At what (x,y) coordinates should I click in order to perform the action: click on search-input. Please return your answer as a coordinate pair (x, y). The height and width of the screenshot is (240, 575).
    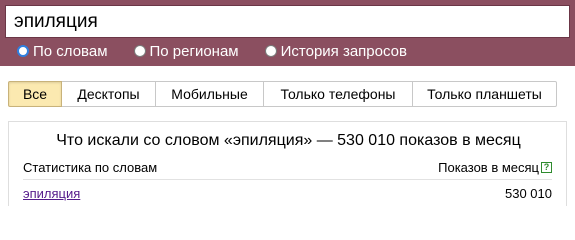
    Looking at the image, I should click on (287, 21).